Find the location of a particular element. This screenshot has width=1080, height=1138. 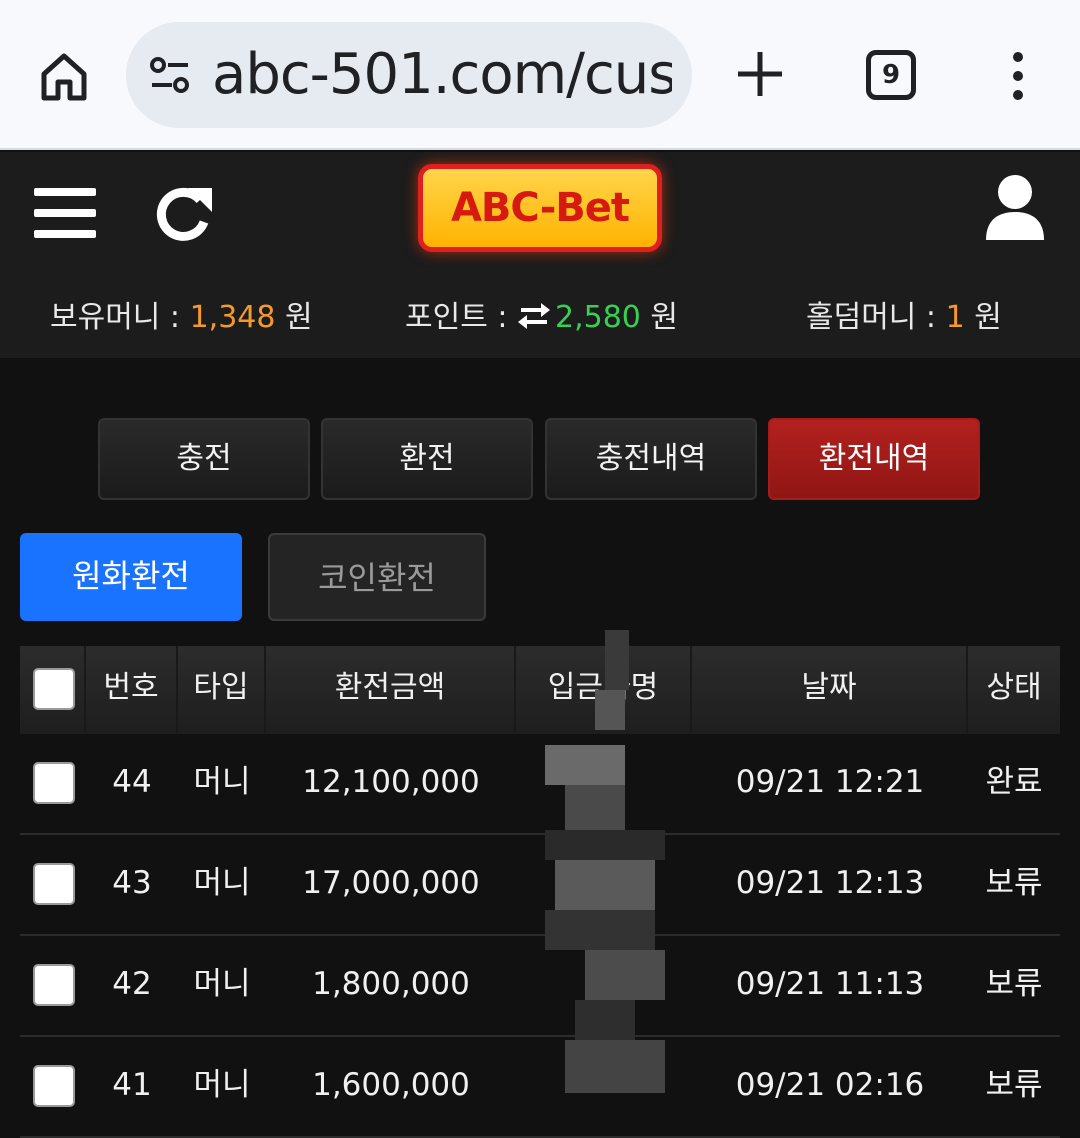

table-row: 44 머니 12,100,000 09/21 12:21 완료 is located at coordinates (540, 784).